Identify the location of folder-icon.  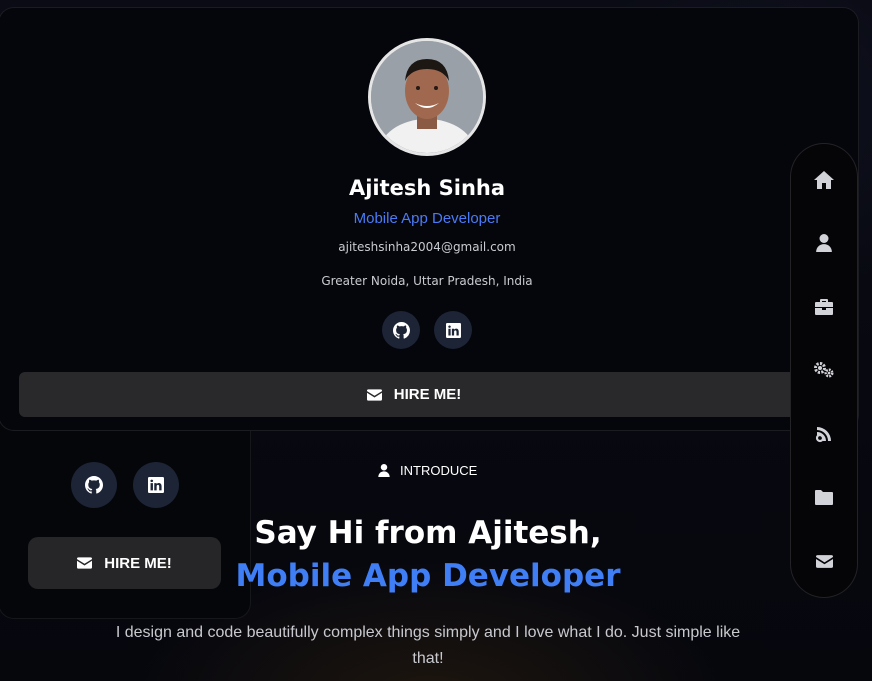
(824, 498).